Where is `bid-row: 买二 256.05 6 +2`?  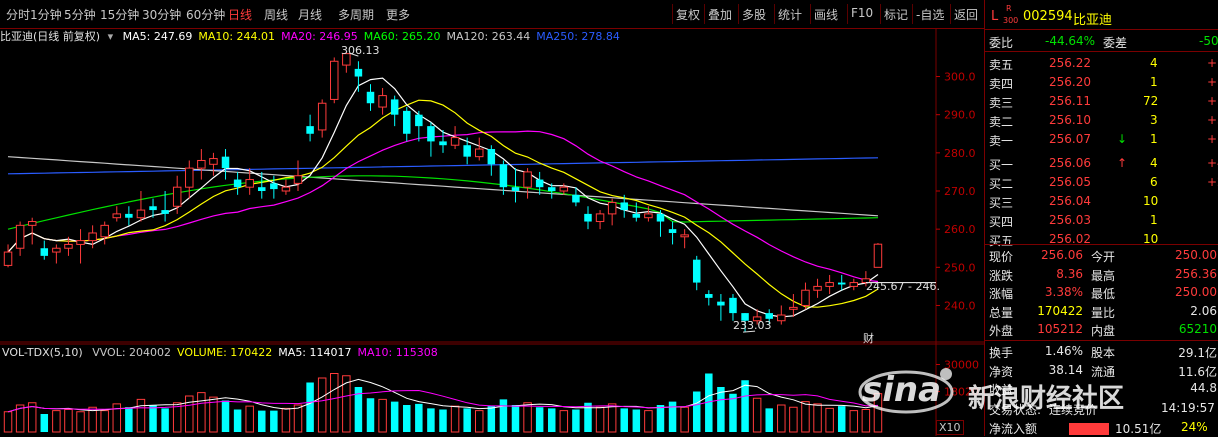 bid-row: 买二 256.05 6 +2 is located at coordinates (1101, 182).